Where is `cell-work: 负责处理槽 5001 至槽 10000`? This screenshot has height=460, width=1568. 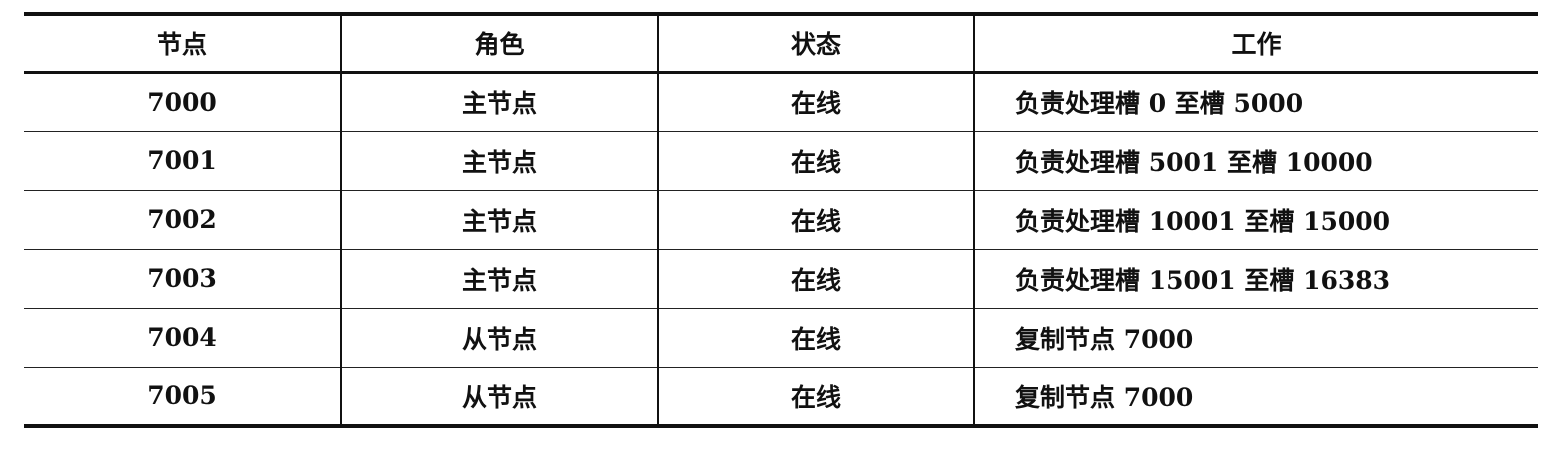
cell-work: 负责处理槽 5001 至槽 10000 is located at coordinates (1255, 161).